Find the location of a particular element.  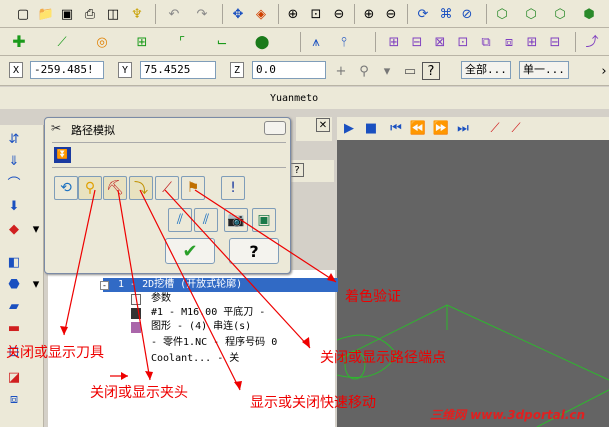

annotation-shading: 着色验证 is located at coordinates (373, 297).